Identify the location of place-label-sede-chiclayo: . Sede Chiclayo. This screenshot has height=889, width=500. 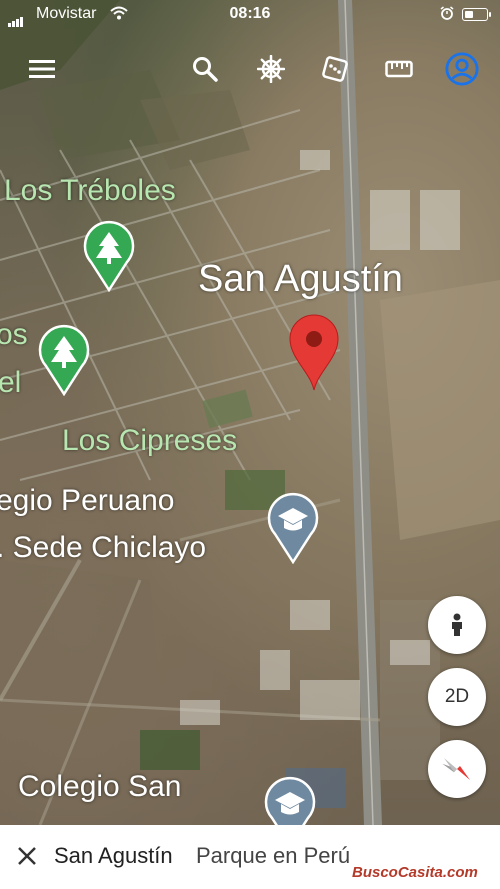
(103, 548).